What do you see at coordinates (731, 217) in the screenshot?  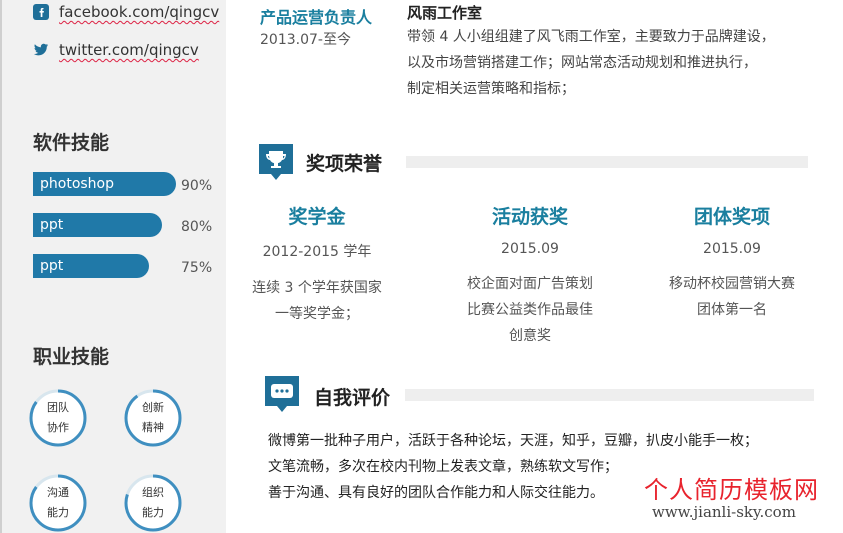 I see `award-title: 团体奖项` at bounding box center [731, 217].